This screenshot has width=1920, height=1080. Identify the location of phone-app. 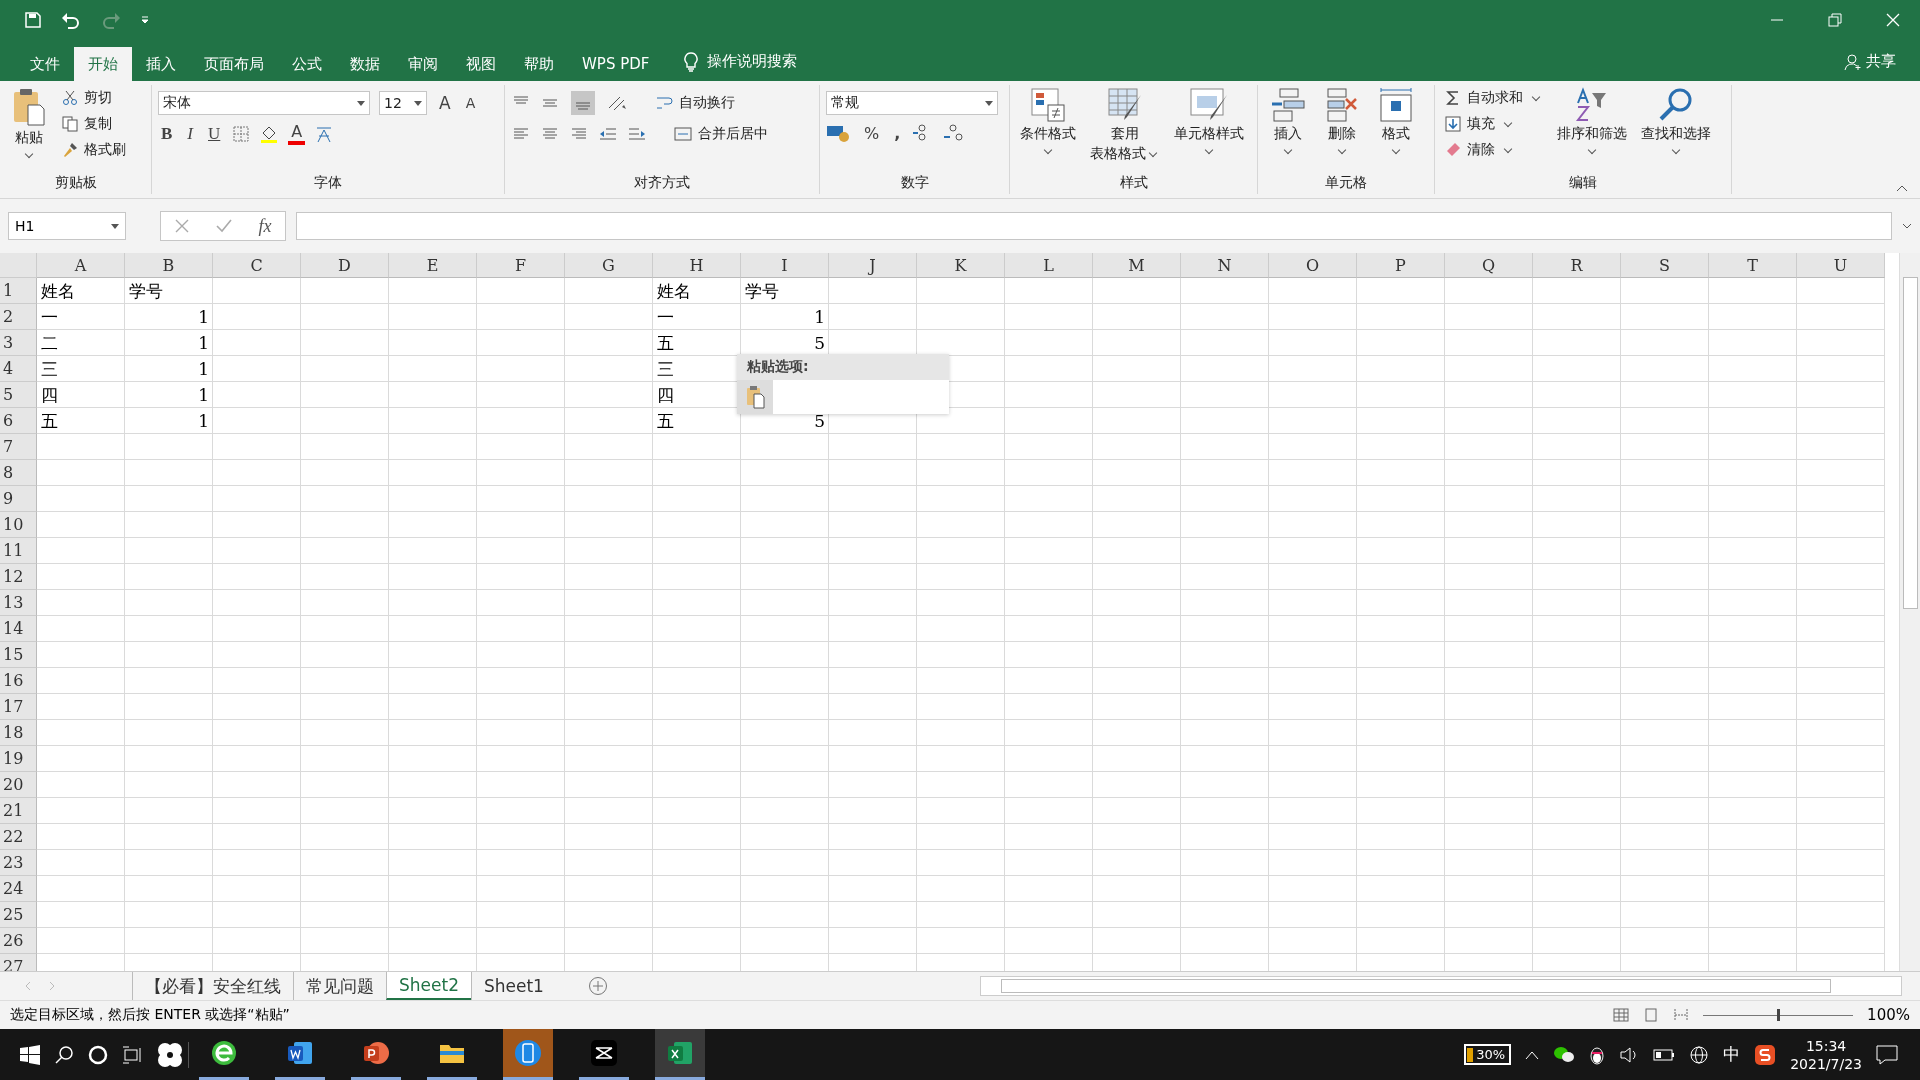
(528, 1054).